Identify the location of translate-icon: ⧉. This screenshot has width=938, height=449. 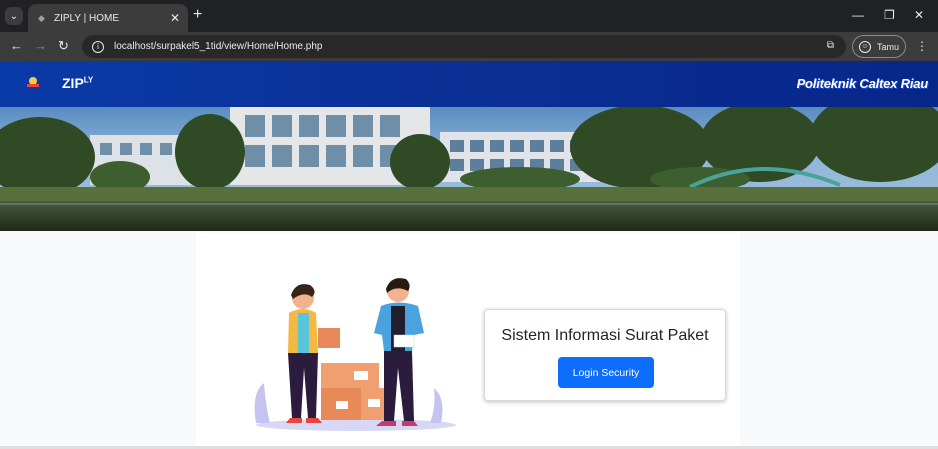
(830, 45).